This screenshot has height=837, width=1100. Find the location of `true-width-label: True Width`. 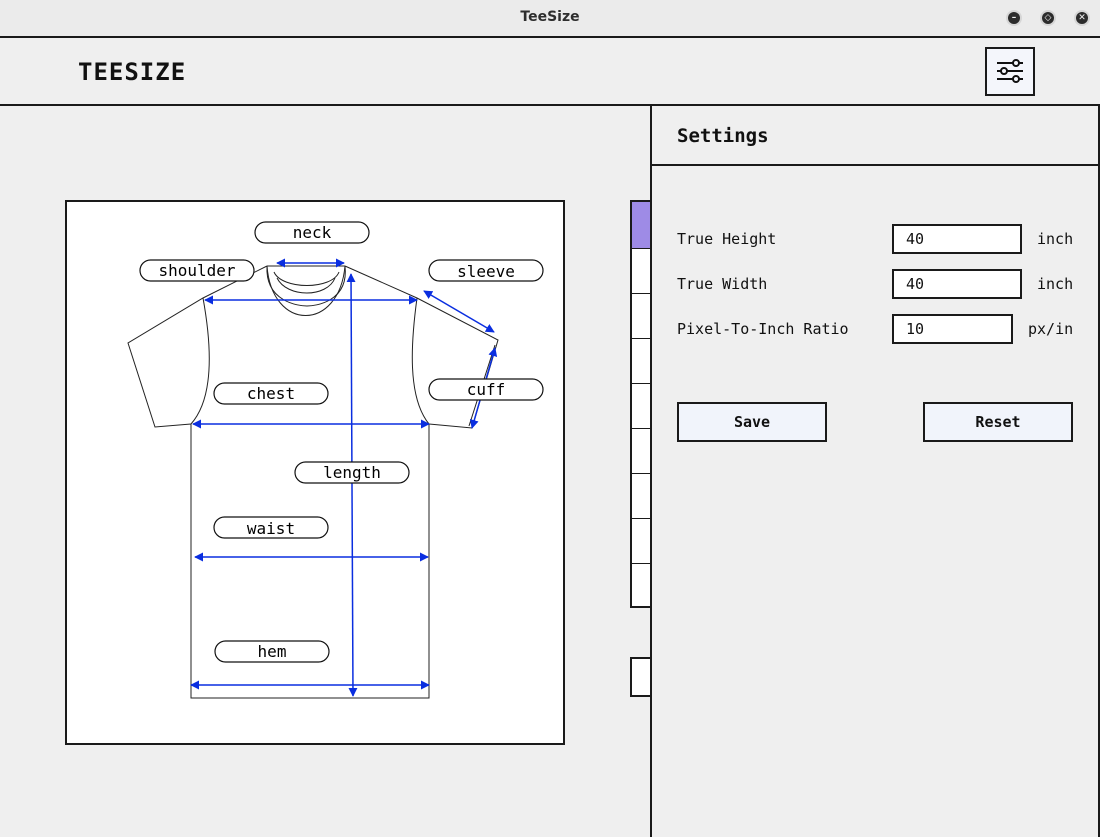

true-width-label: True Width is located at coordinates (722, 284).